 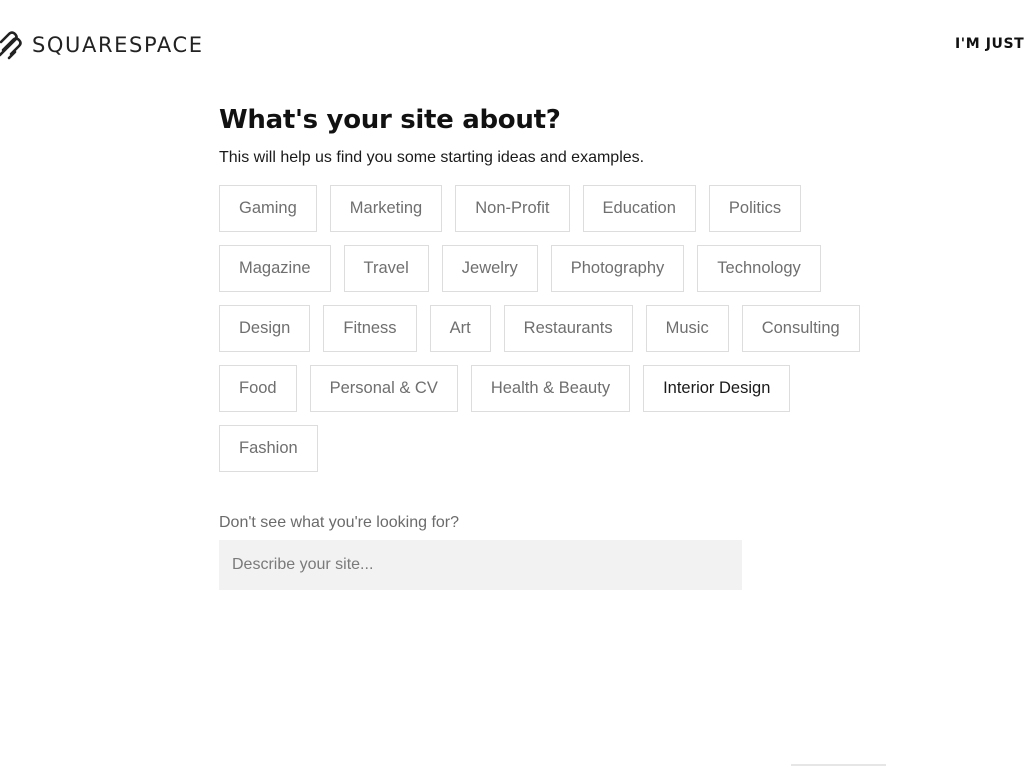 I want to click on category-tag-design: Design, so click(x=265, y=328).